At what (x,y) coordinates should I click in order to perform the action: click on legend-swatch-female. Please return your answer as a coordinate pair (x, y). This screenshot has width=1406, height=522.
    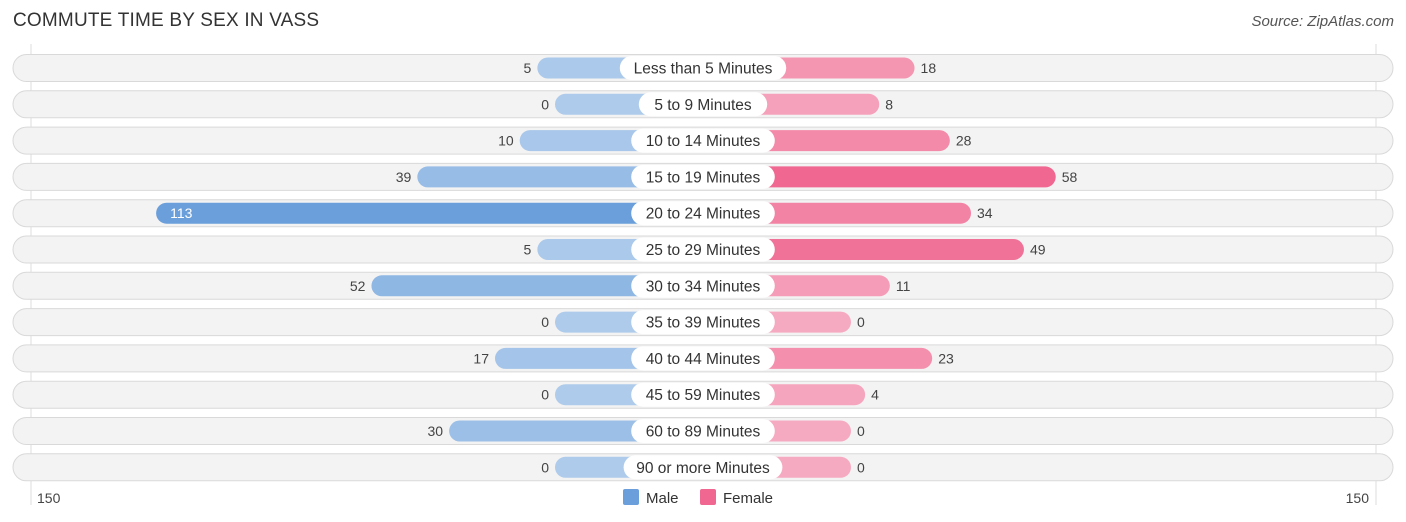
    Looking at the image, I should click on (708, 497).